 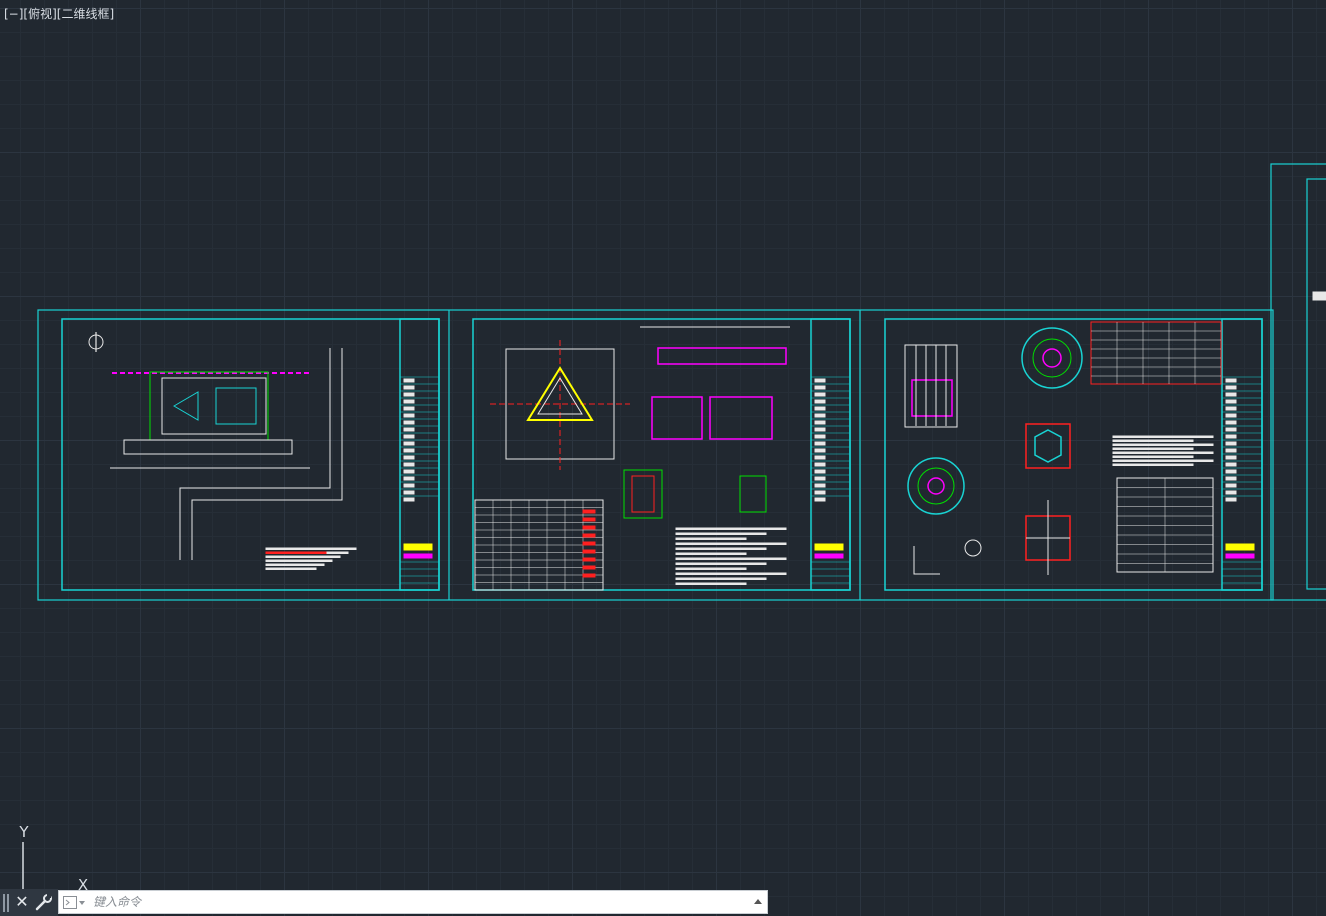 I want to click on sheet-anchor-detail, so click(x=1073, y=454).